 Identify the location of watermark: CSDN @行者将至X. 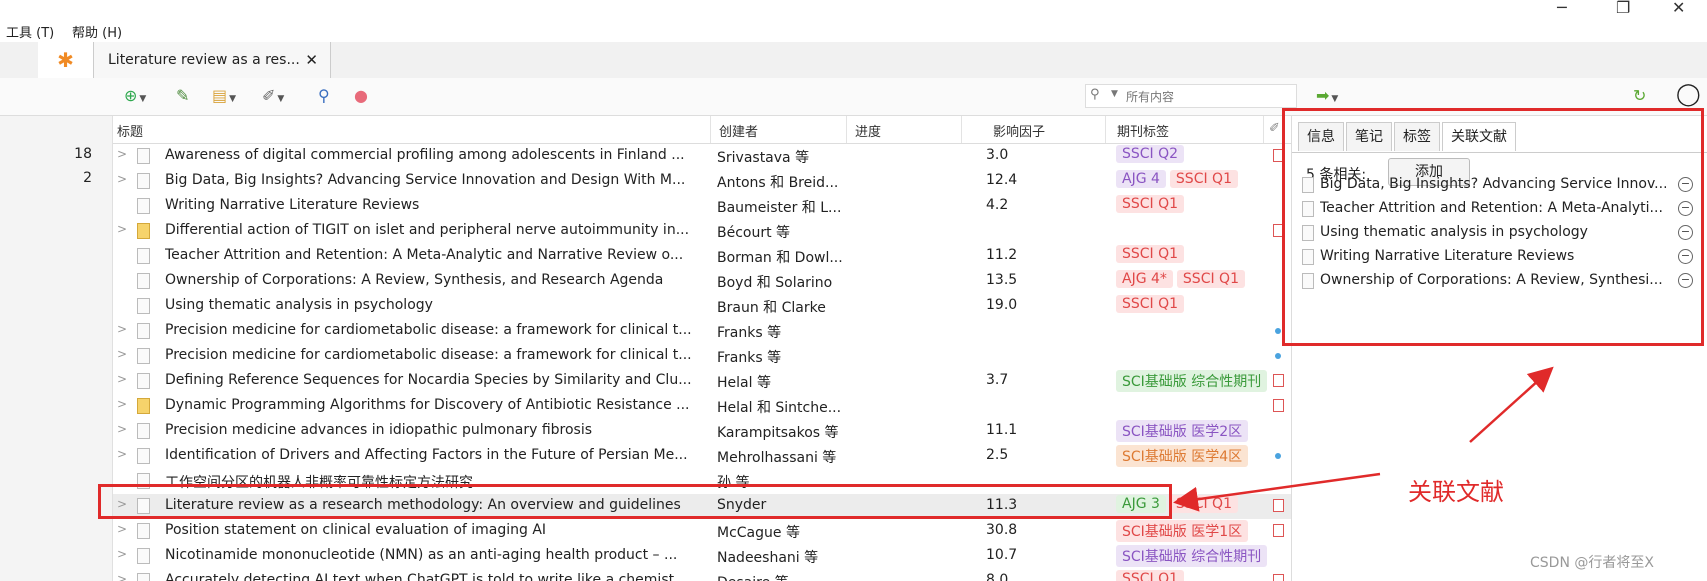
(1592, 563).